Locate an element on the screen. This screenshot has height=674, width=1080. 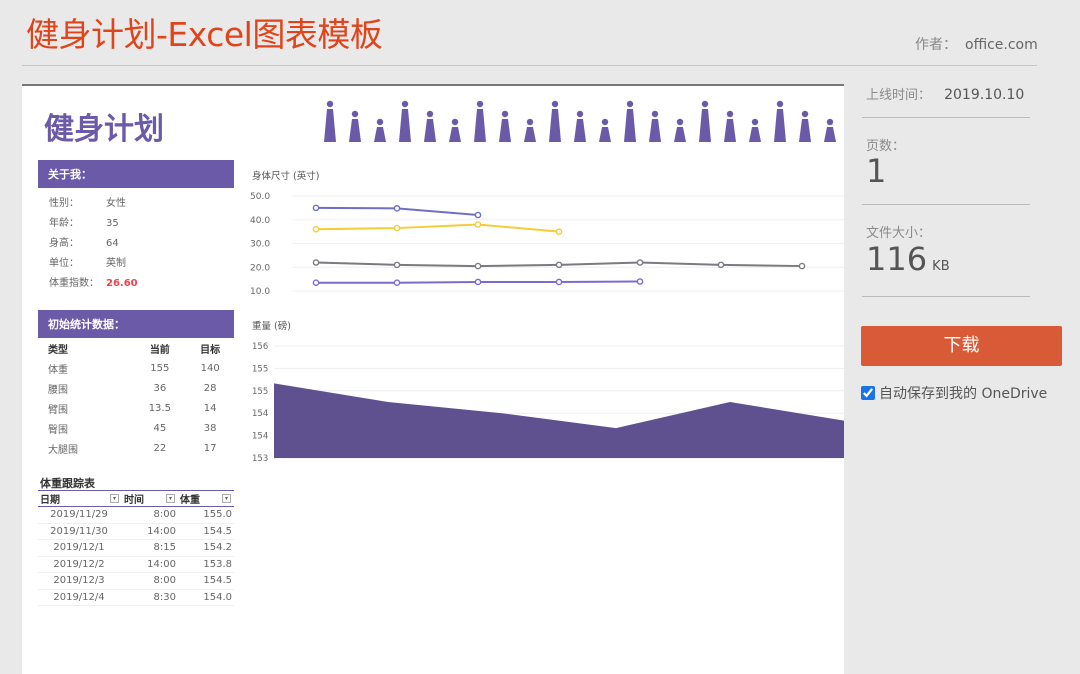
tracker-row: 2019/12/1 8:15 154.2 is located at coordinates (136, 548).